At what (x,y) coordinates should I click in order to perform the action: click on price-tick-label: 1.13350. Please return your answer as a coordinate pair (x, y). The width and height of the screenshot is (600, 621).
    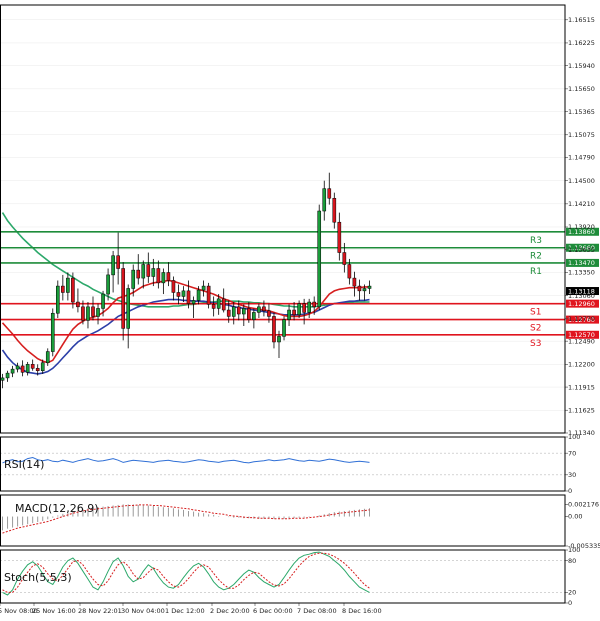
    Looking at the image, I should click on (581, 273).